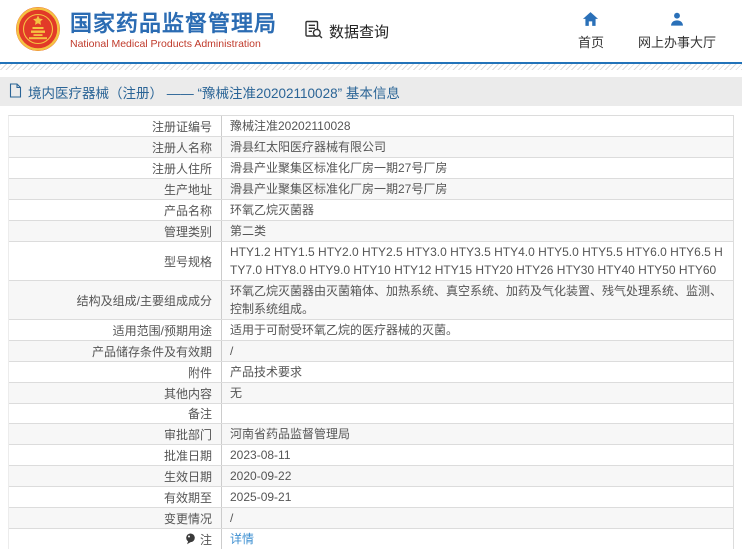 The image size is (742, 549). What do you see at coordinates (205, 539) in the screenshot?
I see `row-label: 注` at bounding box center [205, 539].